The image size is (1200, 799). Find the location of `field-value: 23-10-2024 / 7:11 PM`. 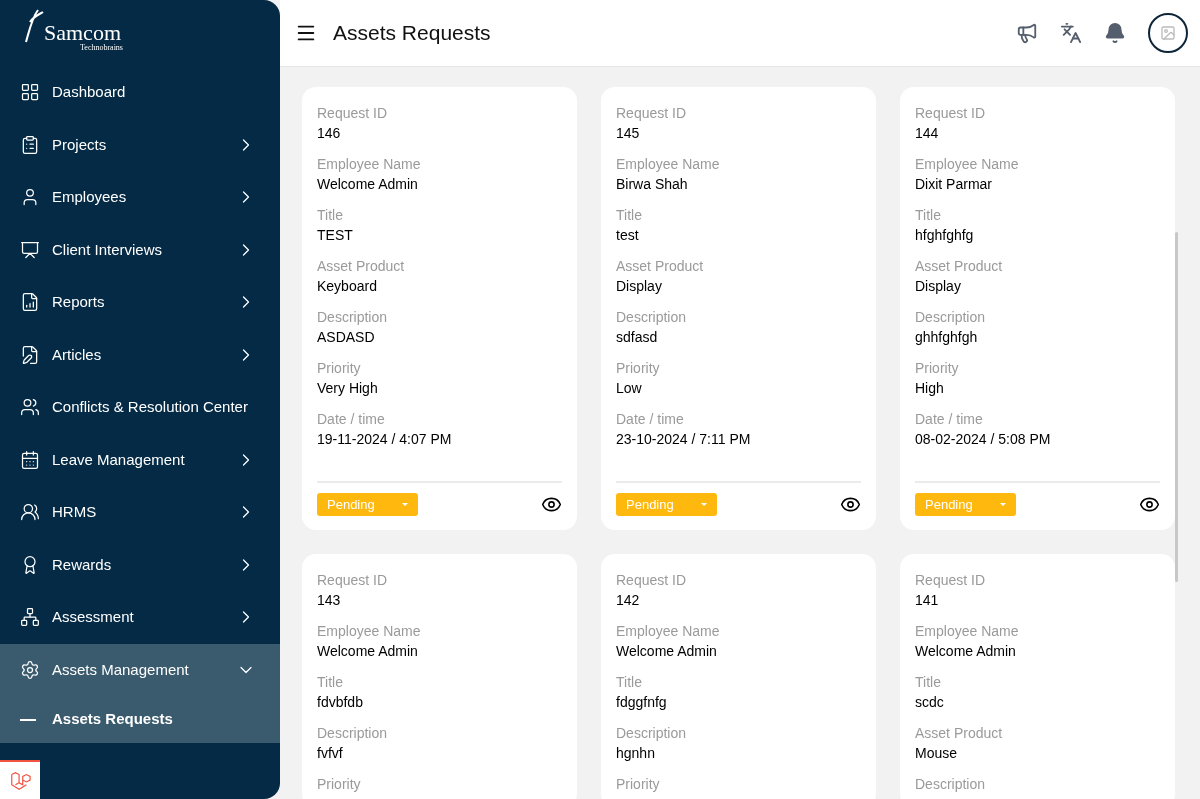

field-value: 23-10-2024 / 7:11 PM is located at coordinates (684, 439).